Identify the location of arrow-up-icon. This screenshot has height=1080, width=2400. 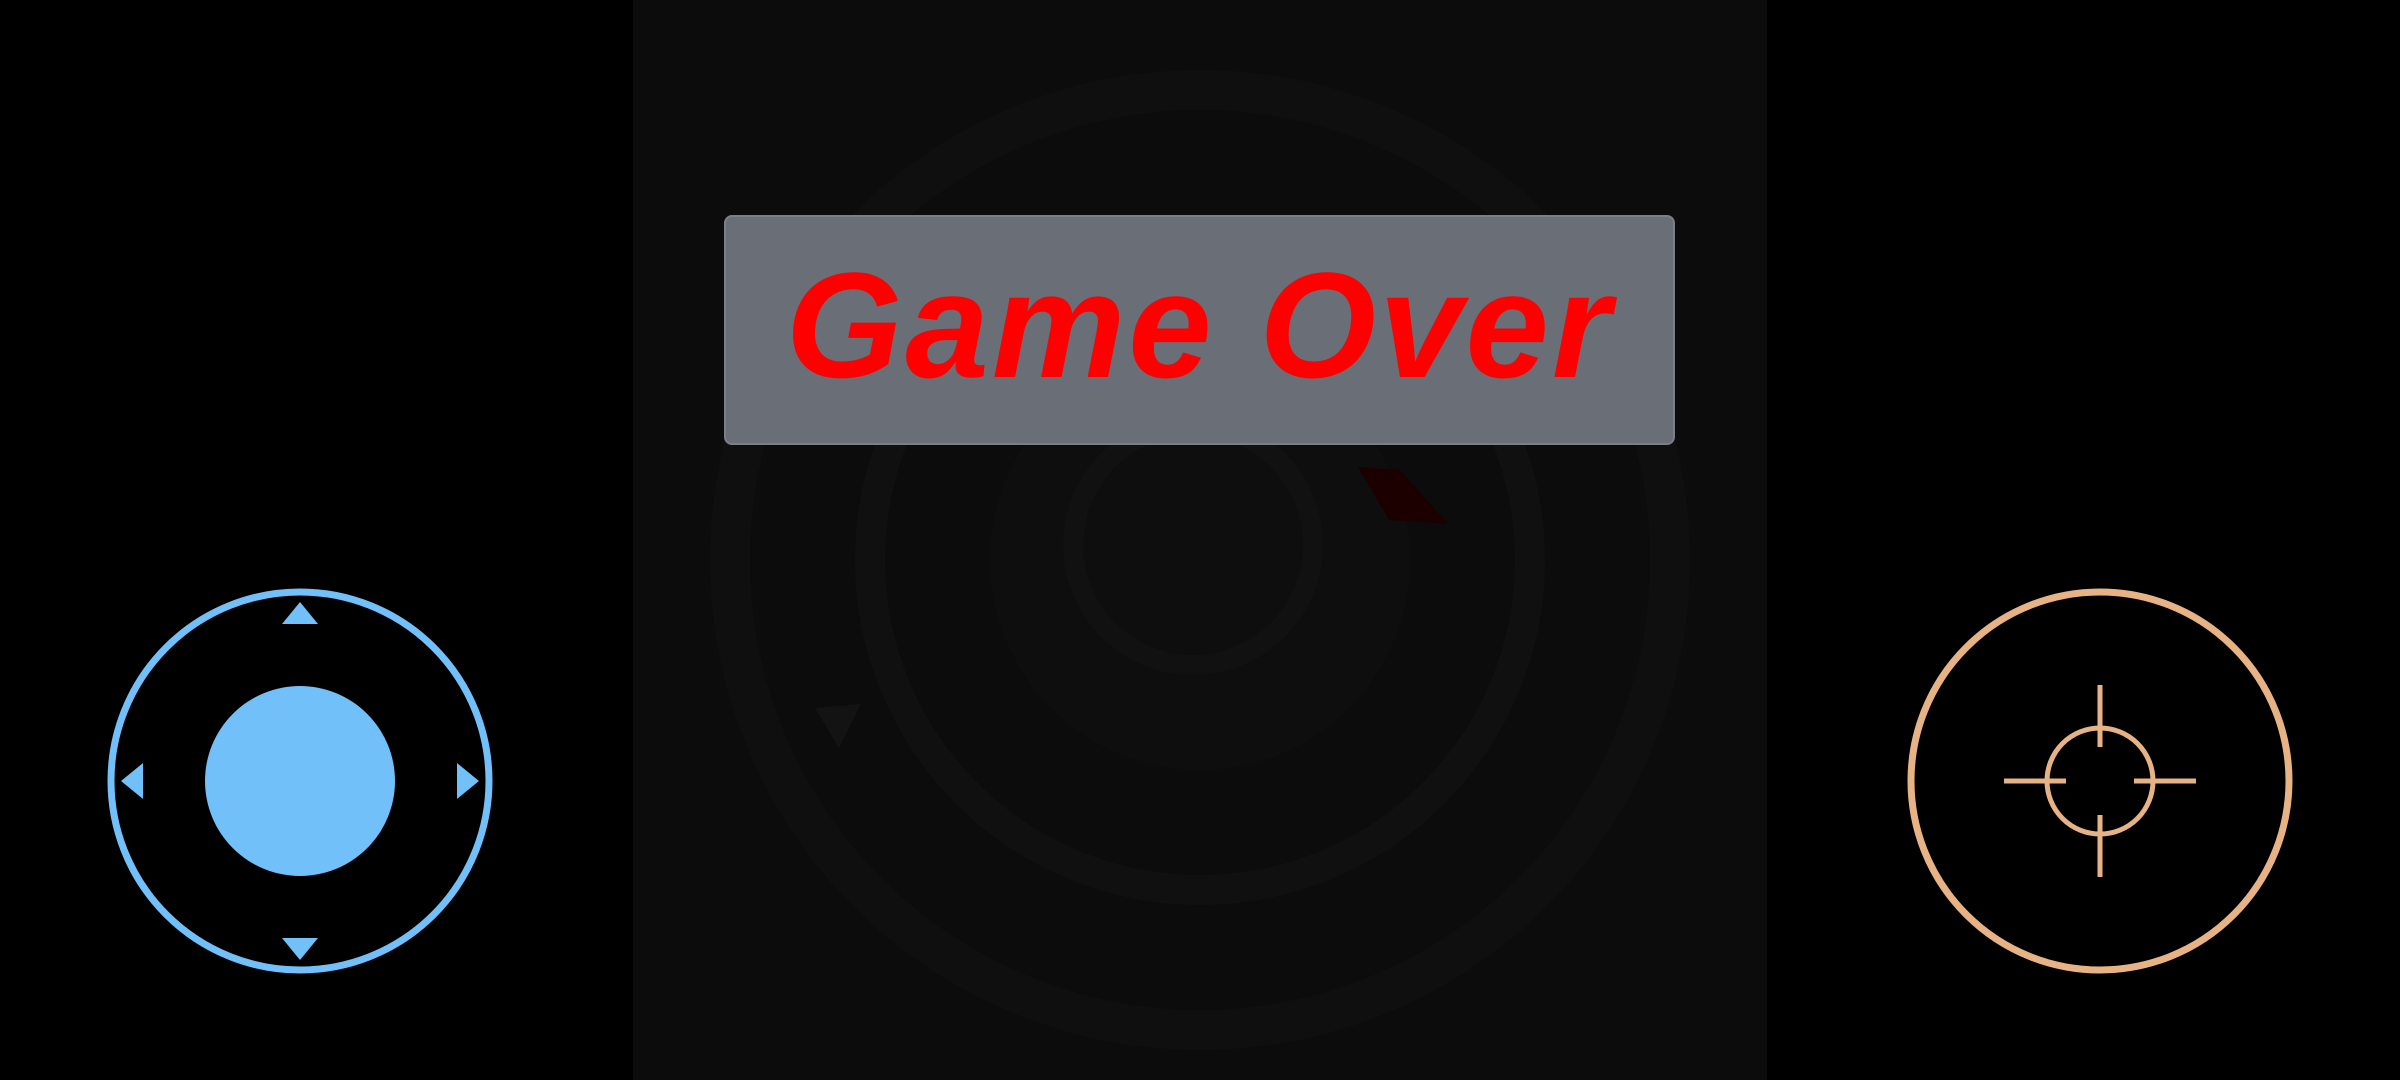
(300, 613).